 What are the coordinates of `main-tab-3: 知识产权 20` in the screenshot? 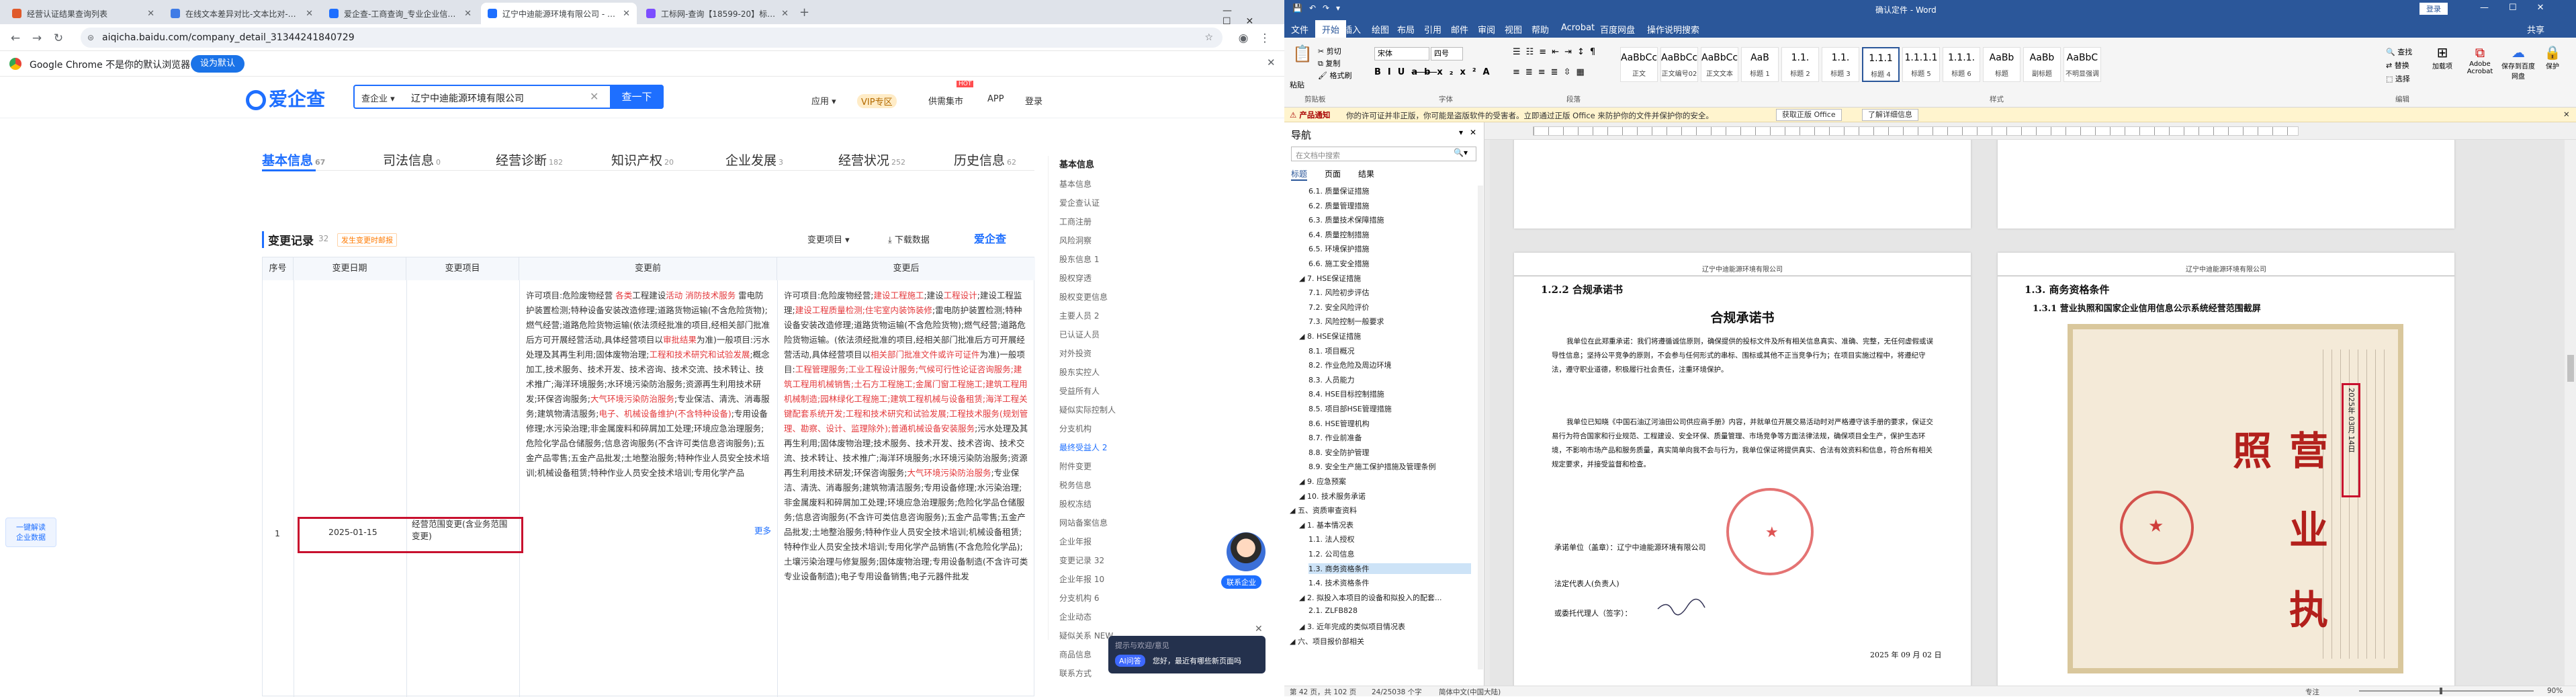 It's located at (643, 160).